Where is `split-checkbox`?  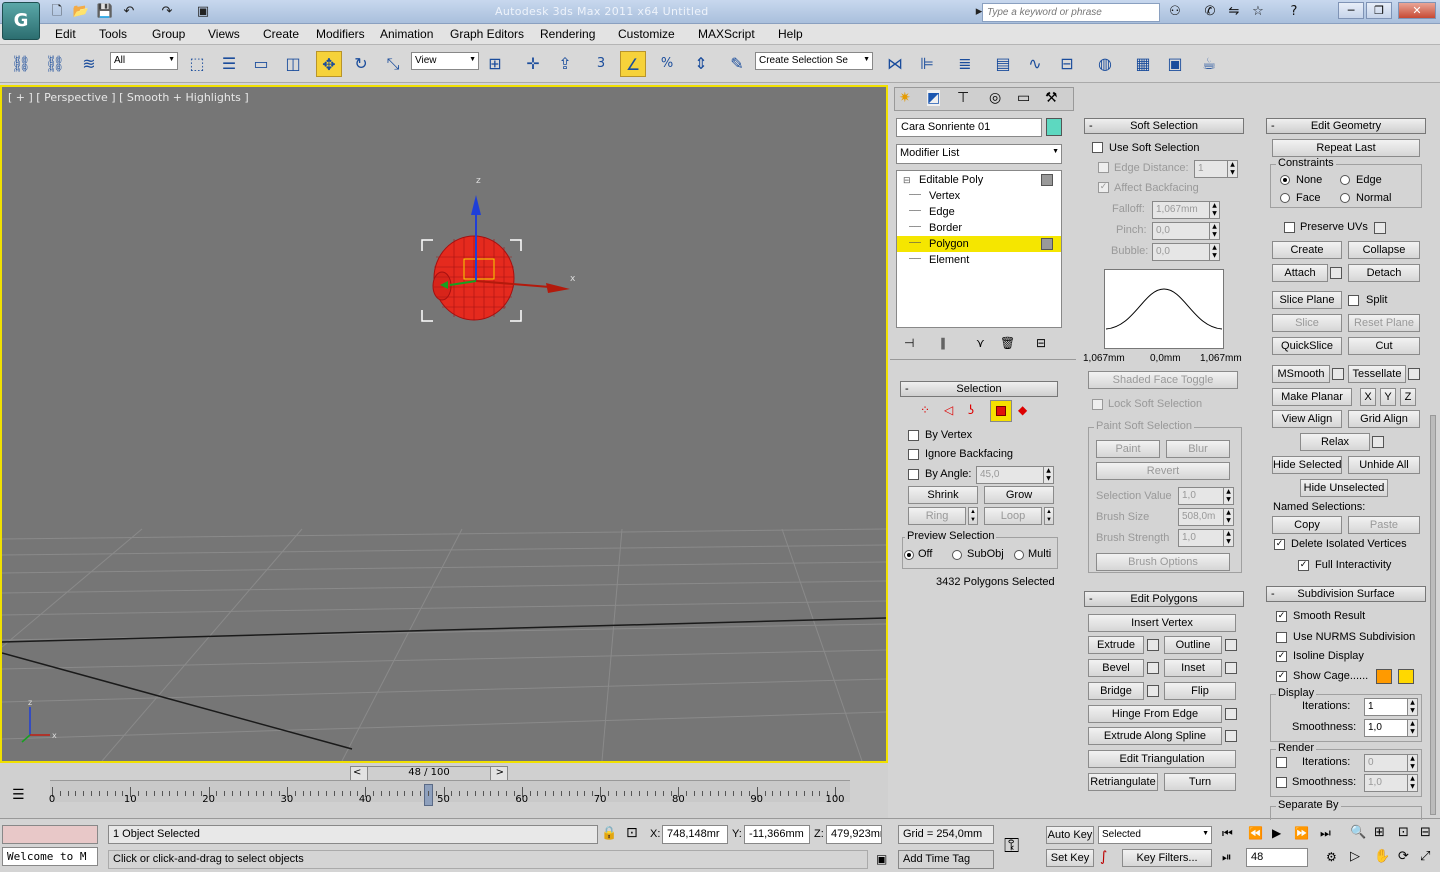
split-checkbox is located at coordinates (1353, 300).